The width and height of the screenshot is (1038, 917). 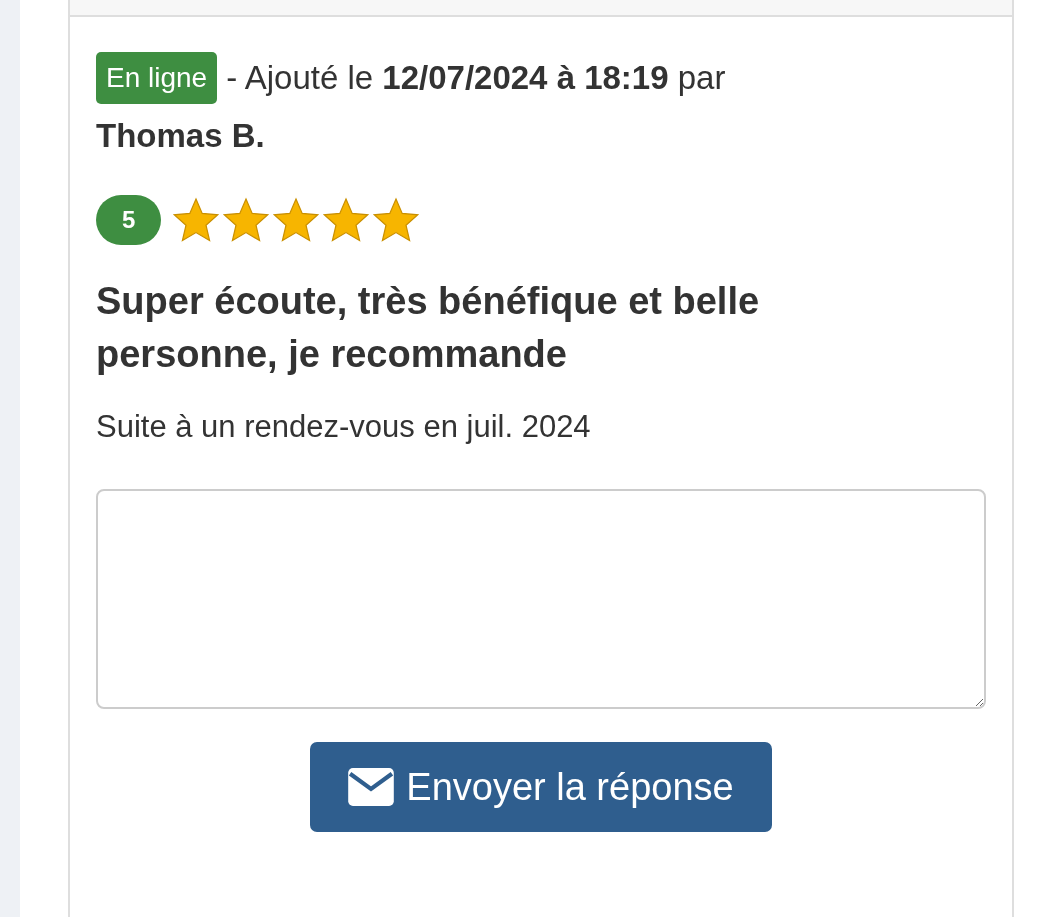 I want to click on review-title: Super écoute, très bénéfique et belle personne, je recommande, so click(x=428, y=328).